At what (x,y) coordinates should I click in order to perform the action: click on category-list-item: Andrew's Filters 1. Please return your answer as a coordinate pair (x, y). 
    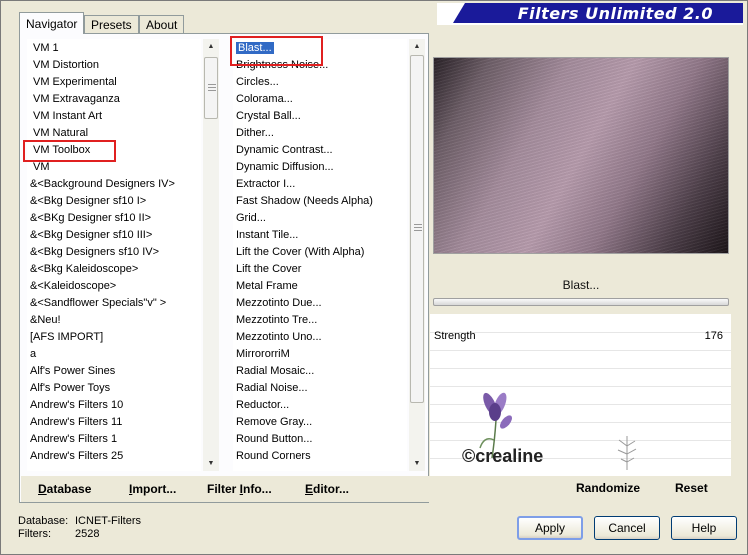
    Looking at the image, I should click on (73, 439).